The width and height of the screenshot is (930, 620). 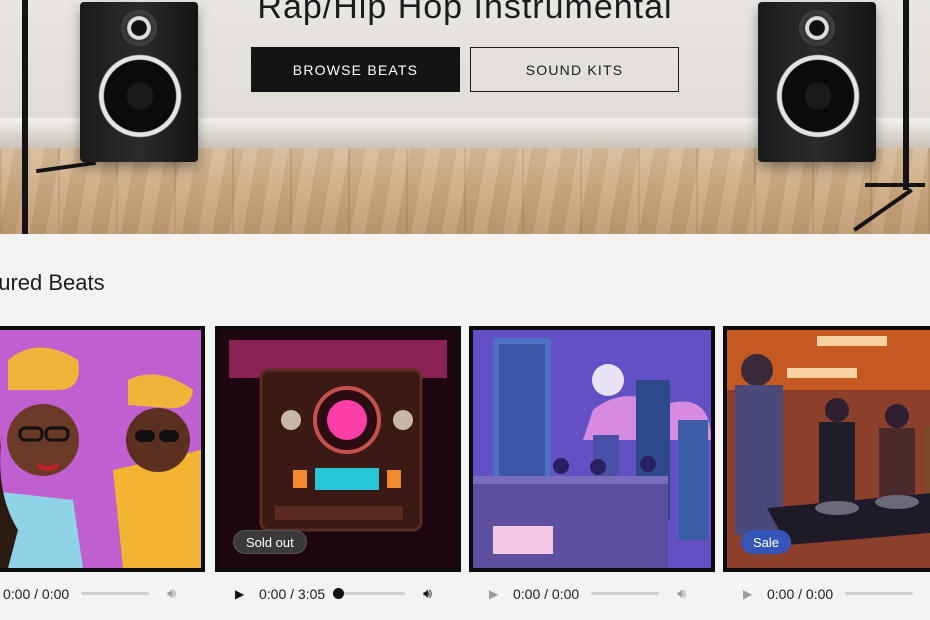 What do you see at coordinates (766, 542) in the screenshot?
I see `sale-badge: Sale` at bounding box center [766, 542].